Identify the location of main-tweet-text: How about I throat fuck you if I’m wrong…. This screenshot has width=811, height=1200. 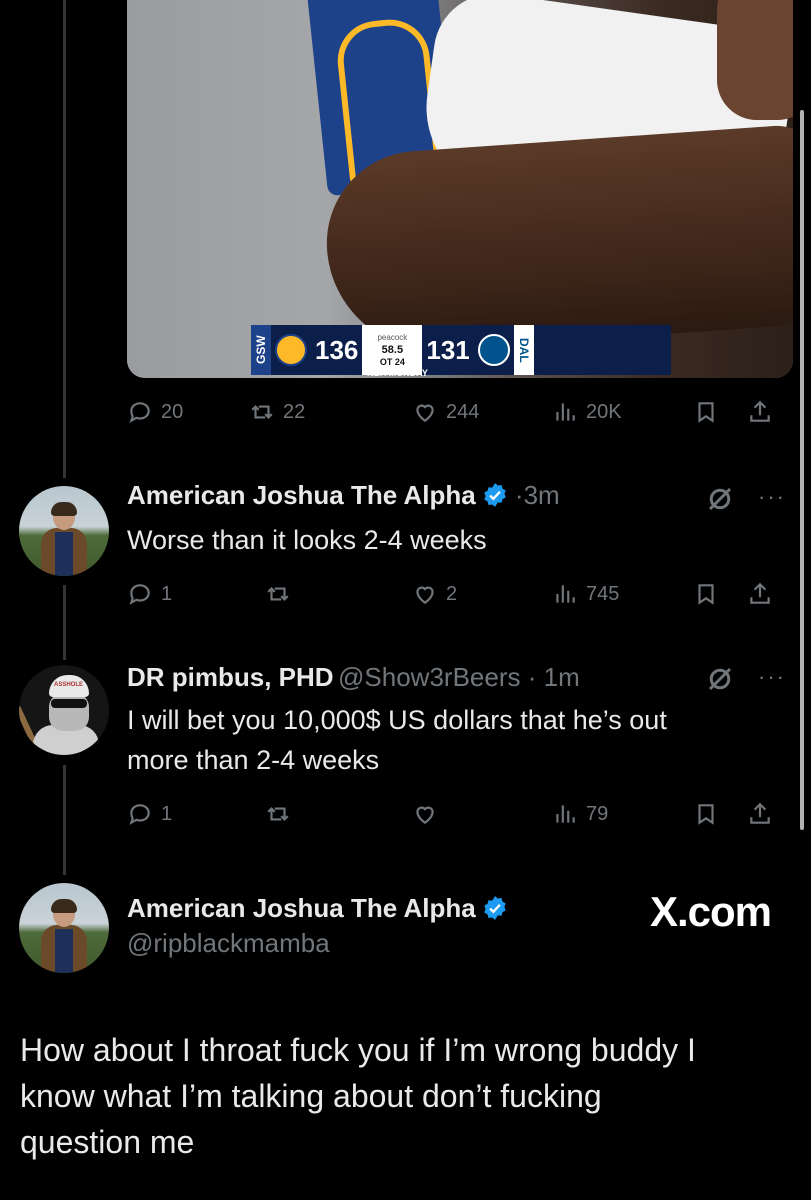
(358, 1096).